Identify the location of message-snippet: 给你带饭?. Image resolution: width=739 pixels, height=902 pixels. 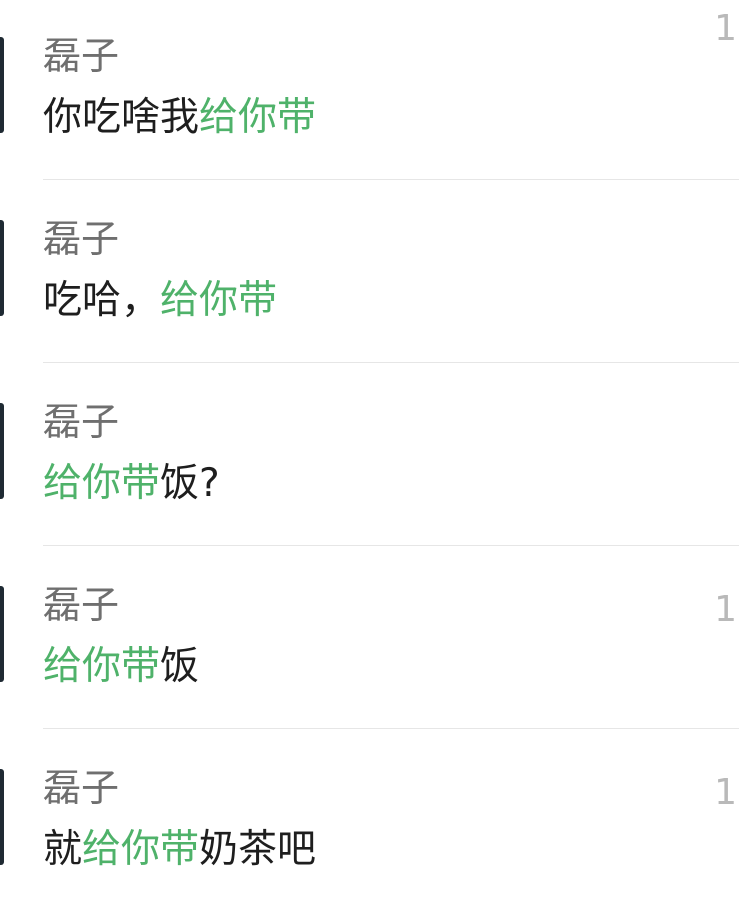
(131, 484).